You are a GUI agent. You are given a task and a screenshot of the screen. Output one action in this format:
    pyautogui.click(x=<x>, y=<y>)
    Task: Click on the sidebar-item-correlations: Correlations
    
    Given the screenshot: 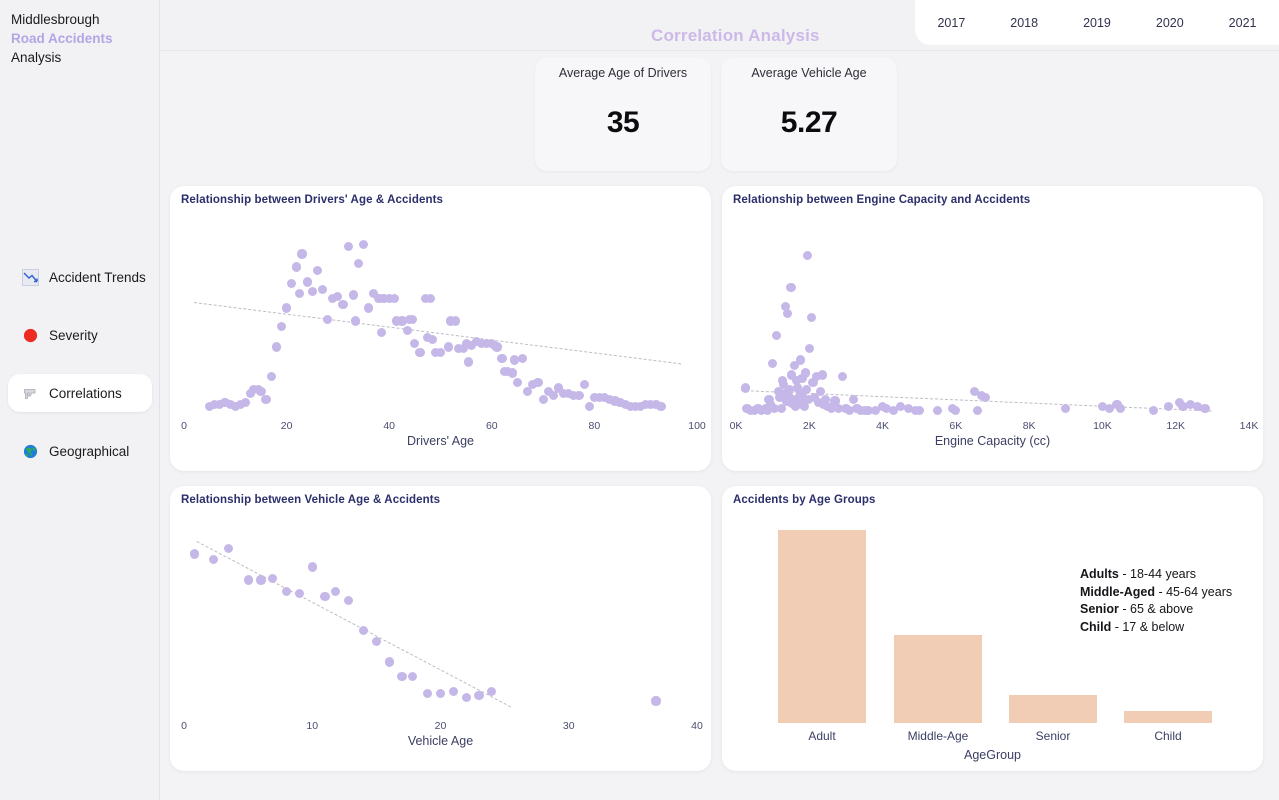 What is the action you would take?
    pyautogui.click(x=80, y=393)
    